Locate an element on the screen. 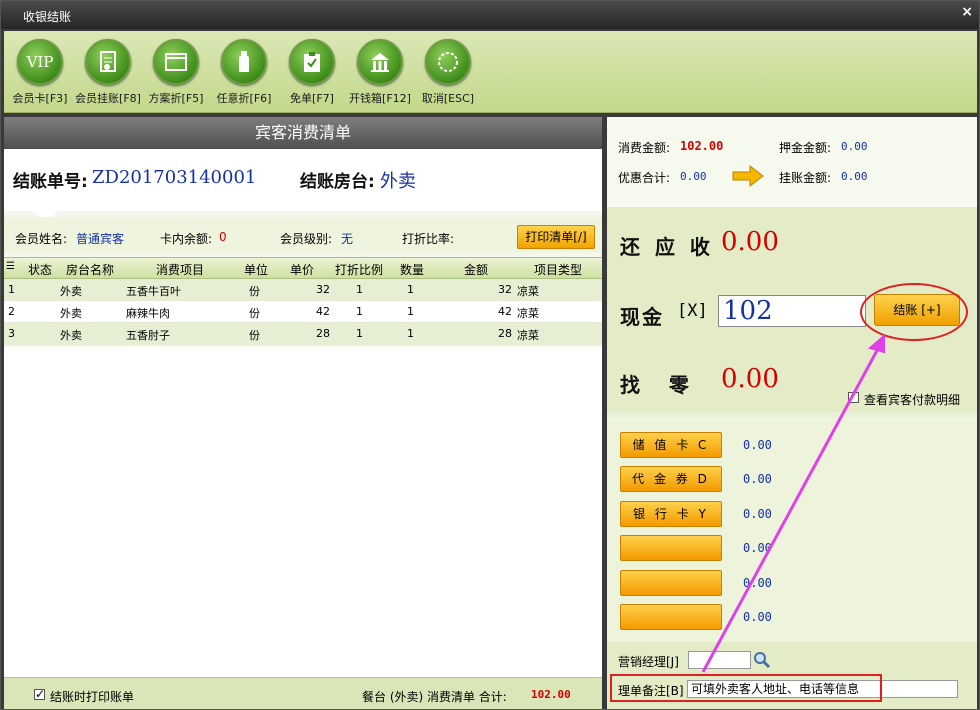  document-icon is located at coordinates (108, 62).